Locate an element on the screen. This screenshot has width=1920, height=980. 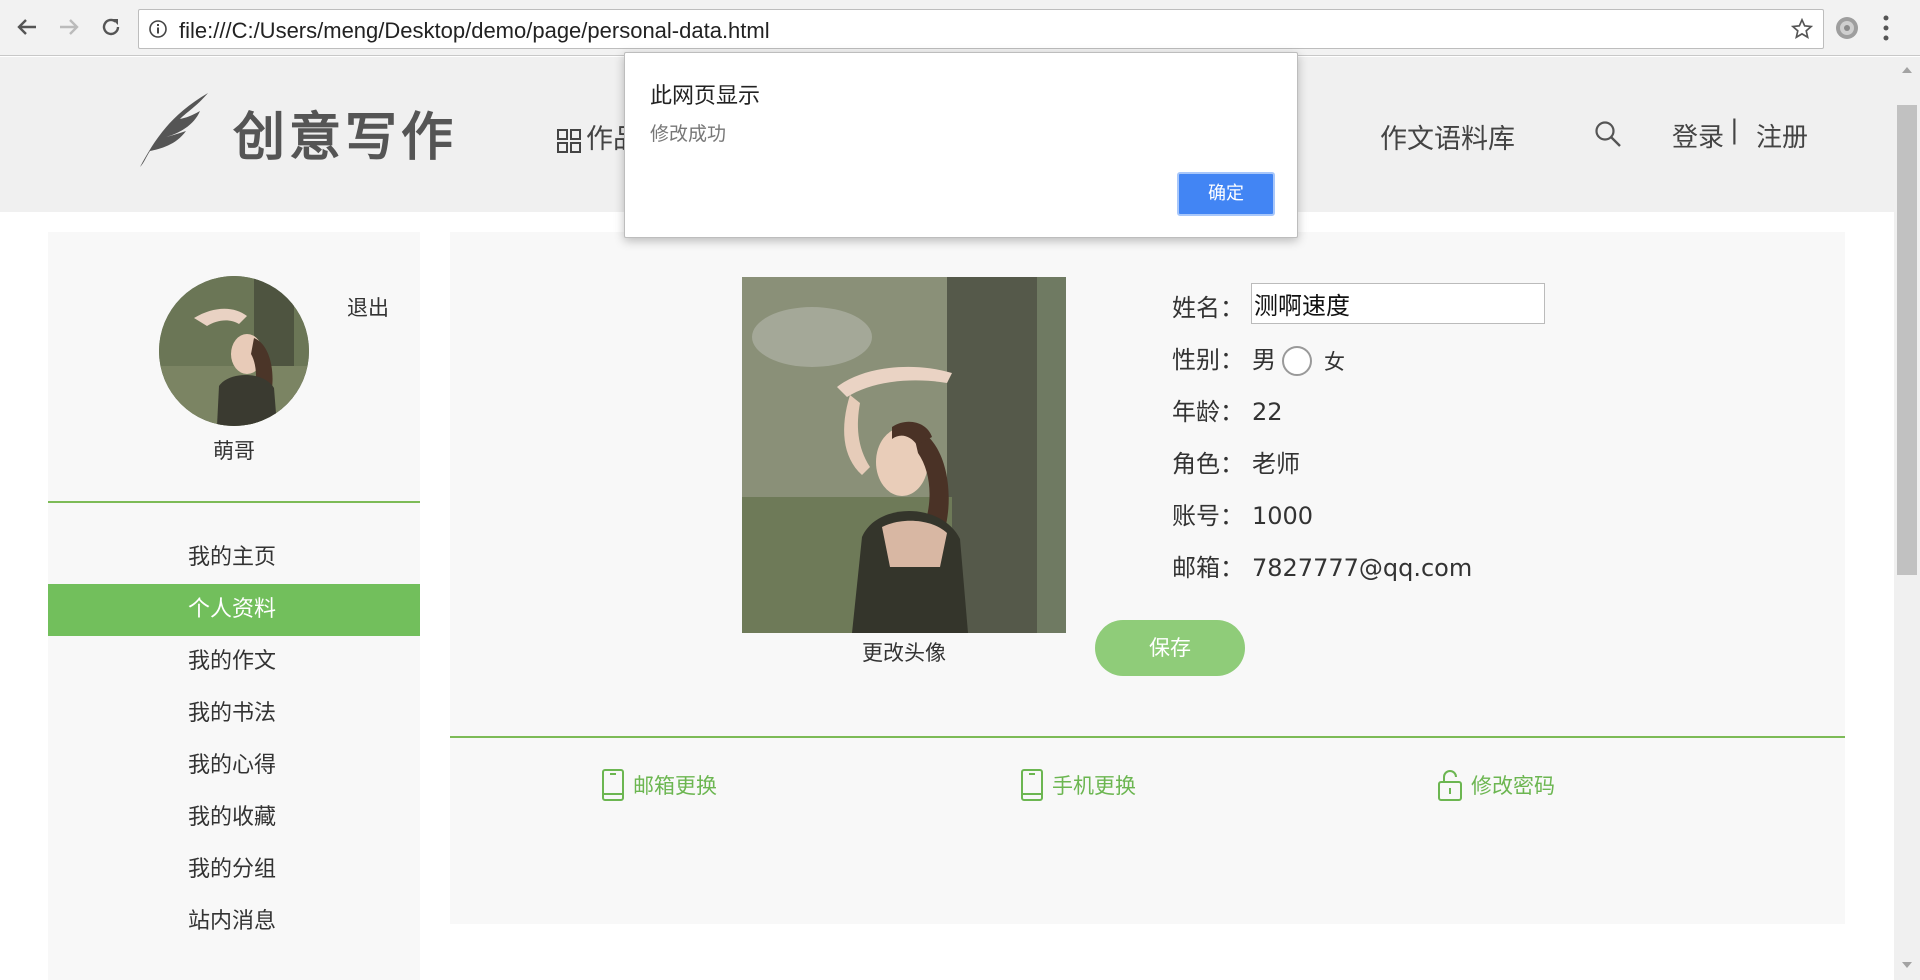
email-value: 7827777@qq.com is located at coordinates (1362, 568).